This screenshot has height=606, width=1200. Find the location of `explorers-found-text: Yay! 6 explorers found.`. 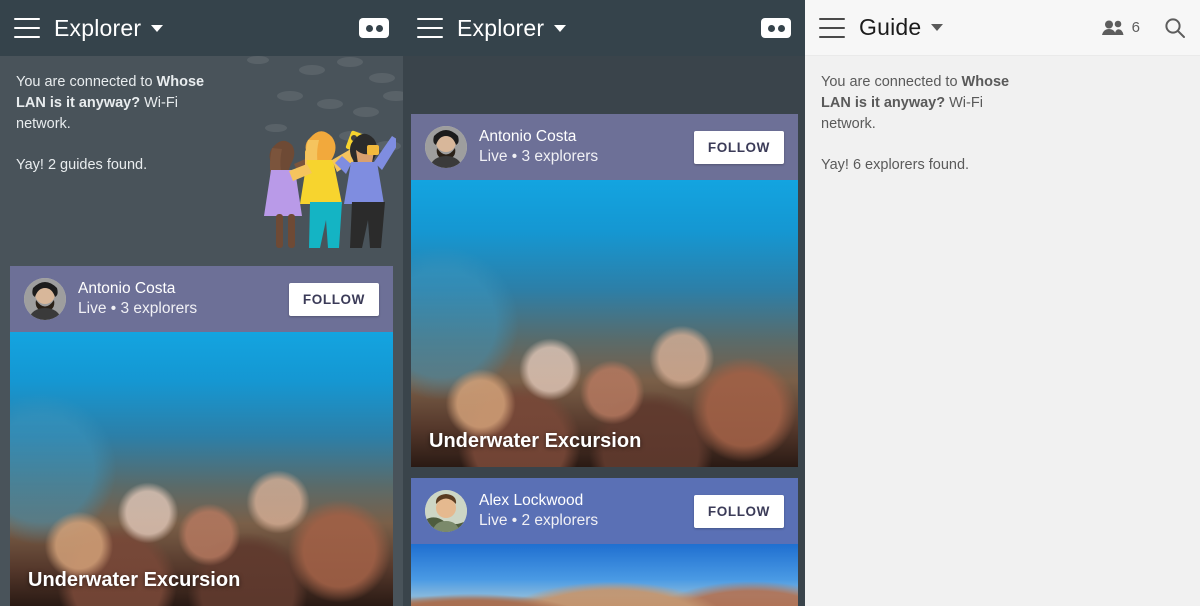

explorers-found-text: Yay! 6 explorers found. is located at coordinates (895, 165).